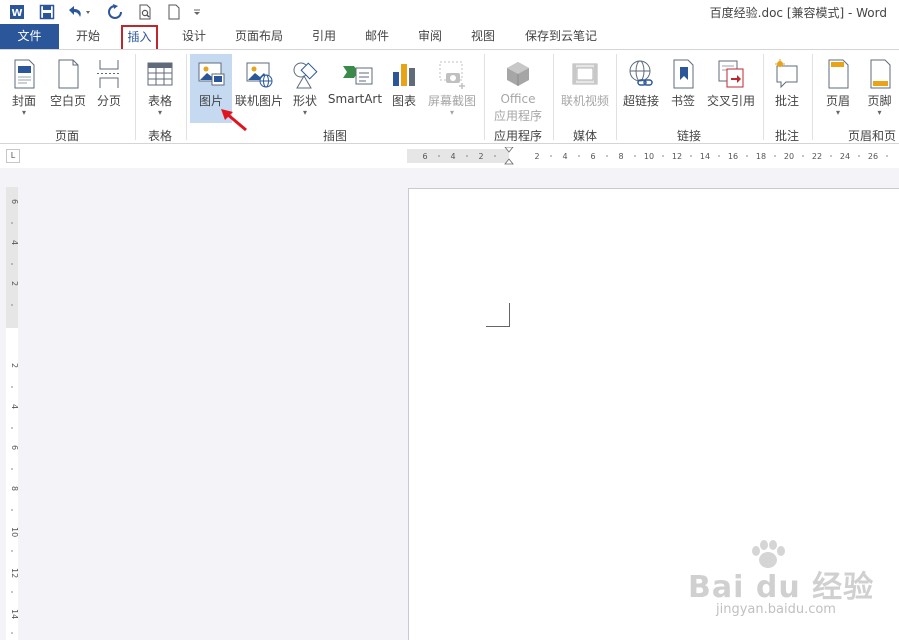 The height and width of the screenshot is (640, 899). What do you see at coordinates (483, 36) in the screenshot?
I see `tab-view: 视图` at bounding box center [483, 36].